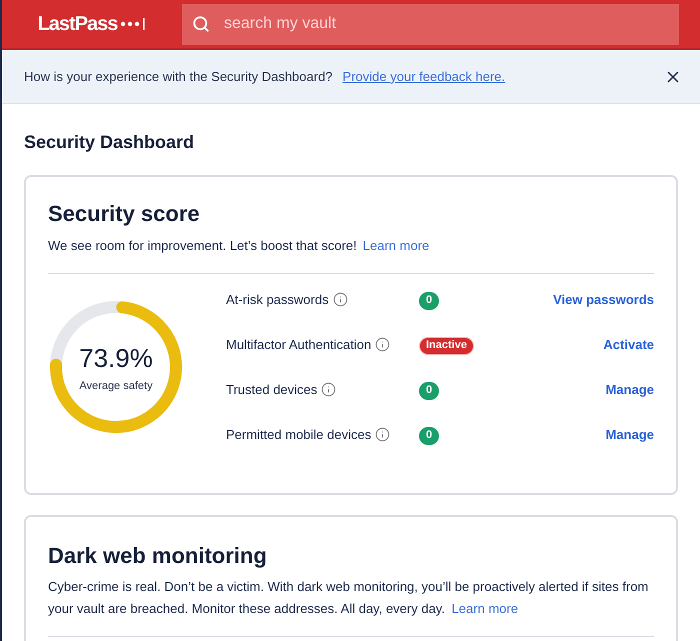 Image resolution: width=700 pixels, height=641 pixels. Describe the element at coordinates (277, 299) in the screenshot. I see `metric-label: At-risk passwords` at that location.